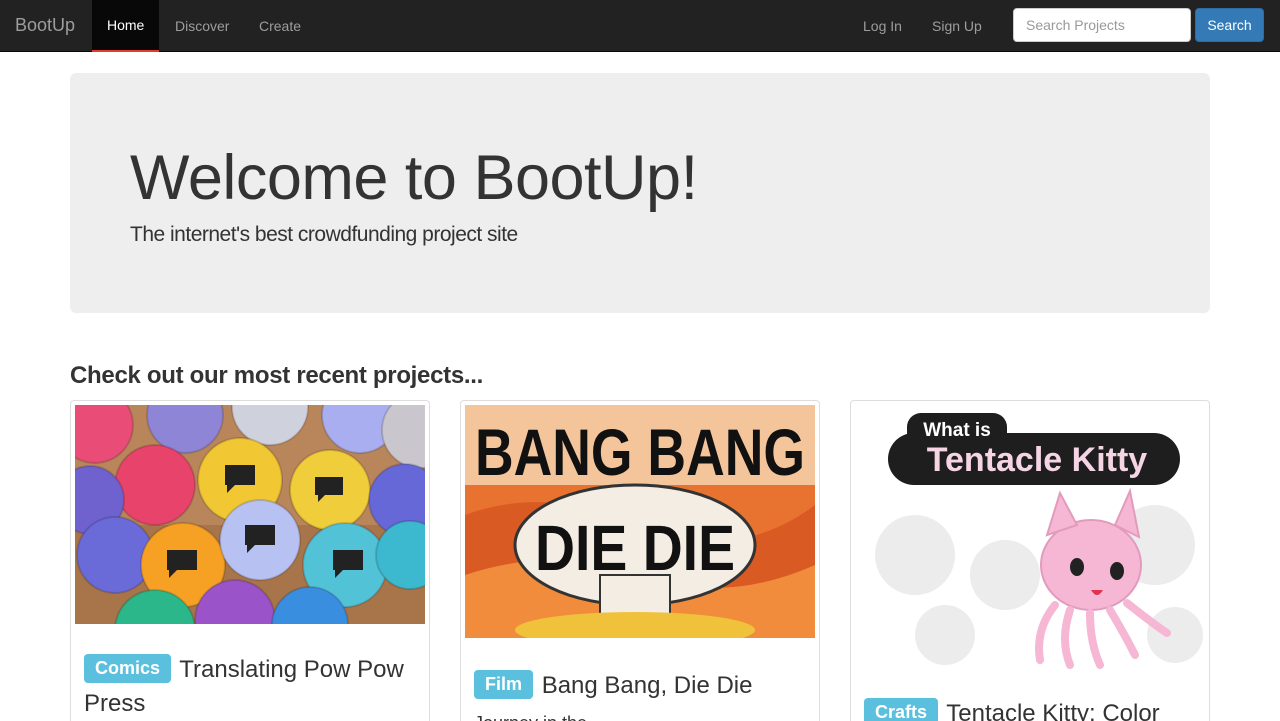 This screenshot has height=721, width=1280. What do you see at coordinates (1030, 539) in the screenshot?
I see `project-image: What is Tentacle Kitty` at bounding box center [1030, 539].